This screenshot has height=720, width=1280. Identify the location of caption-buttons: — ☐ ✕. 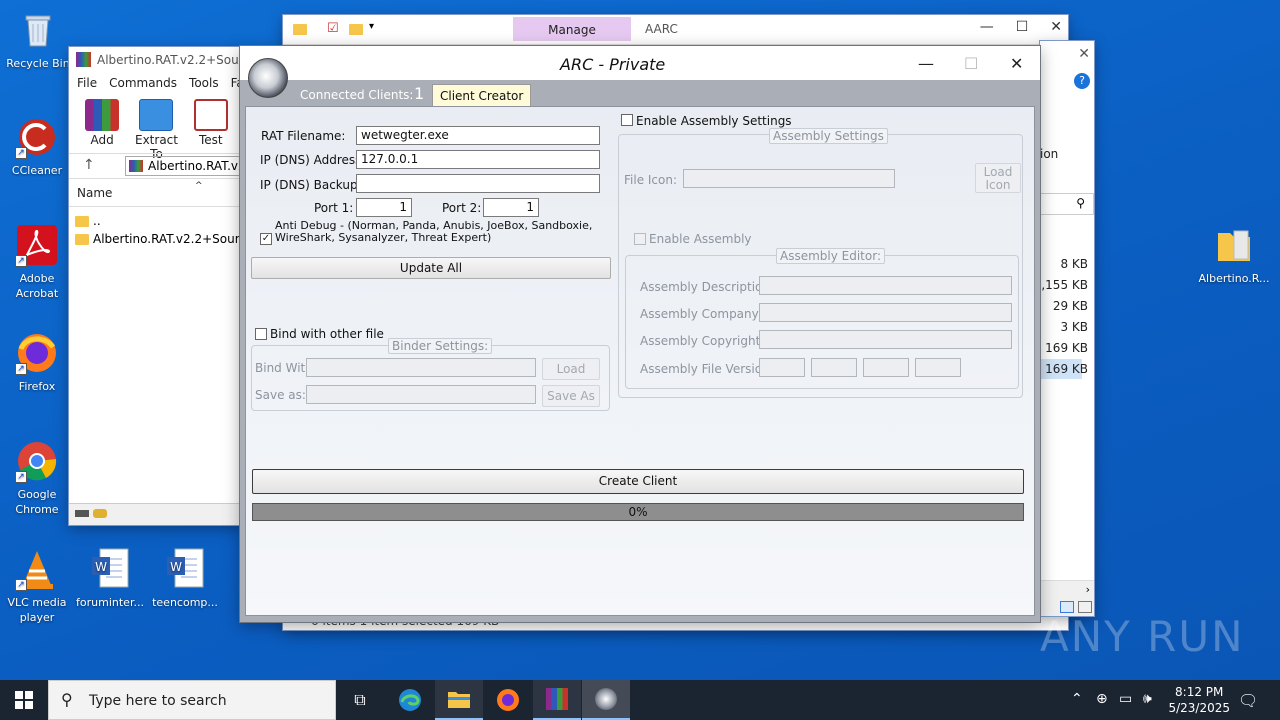
(1021, 27).